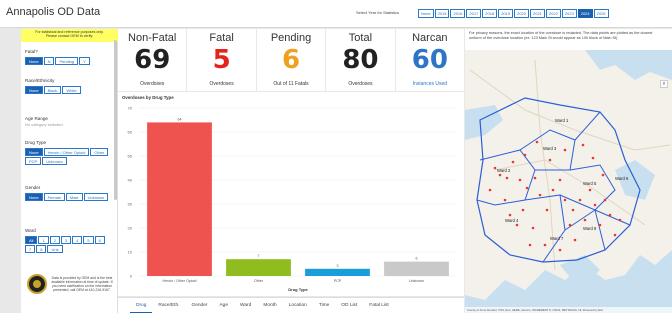 This screenshot has width=672, height=313. I want to click on drug-option-unknown: Unknown, so click(54, 161).